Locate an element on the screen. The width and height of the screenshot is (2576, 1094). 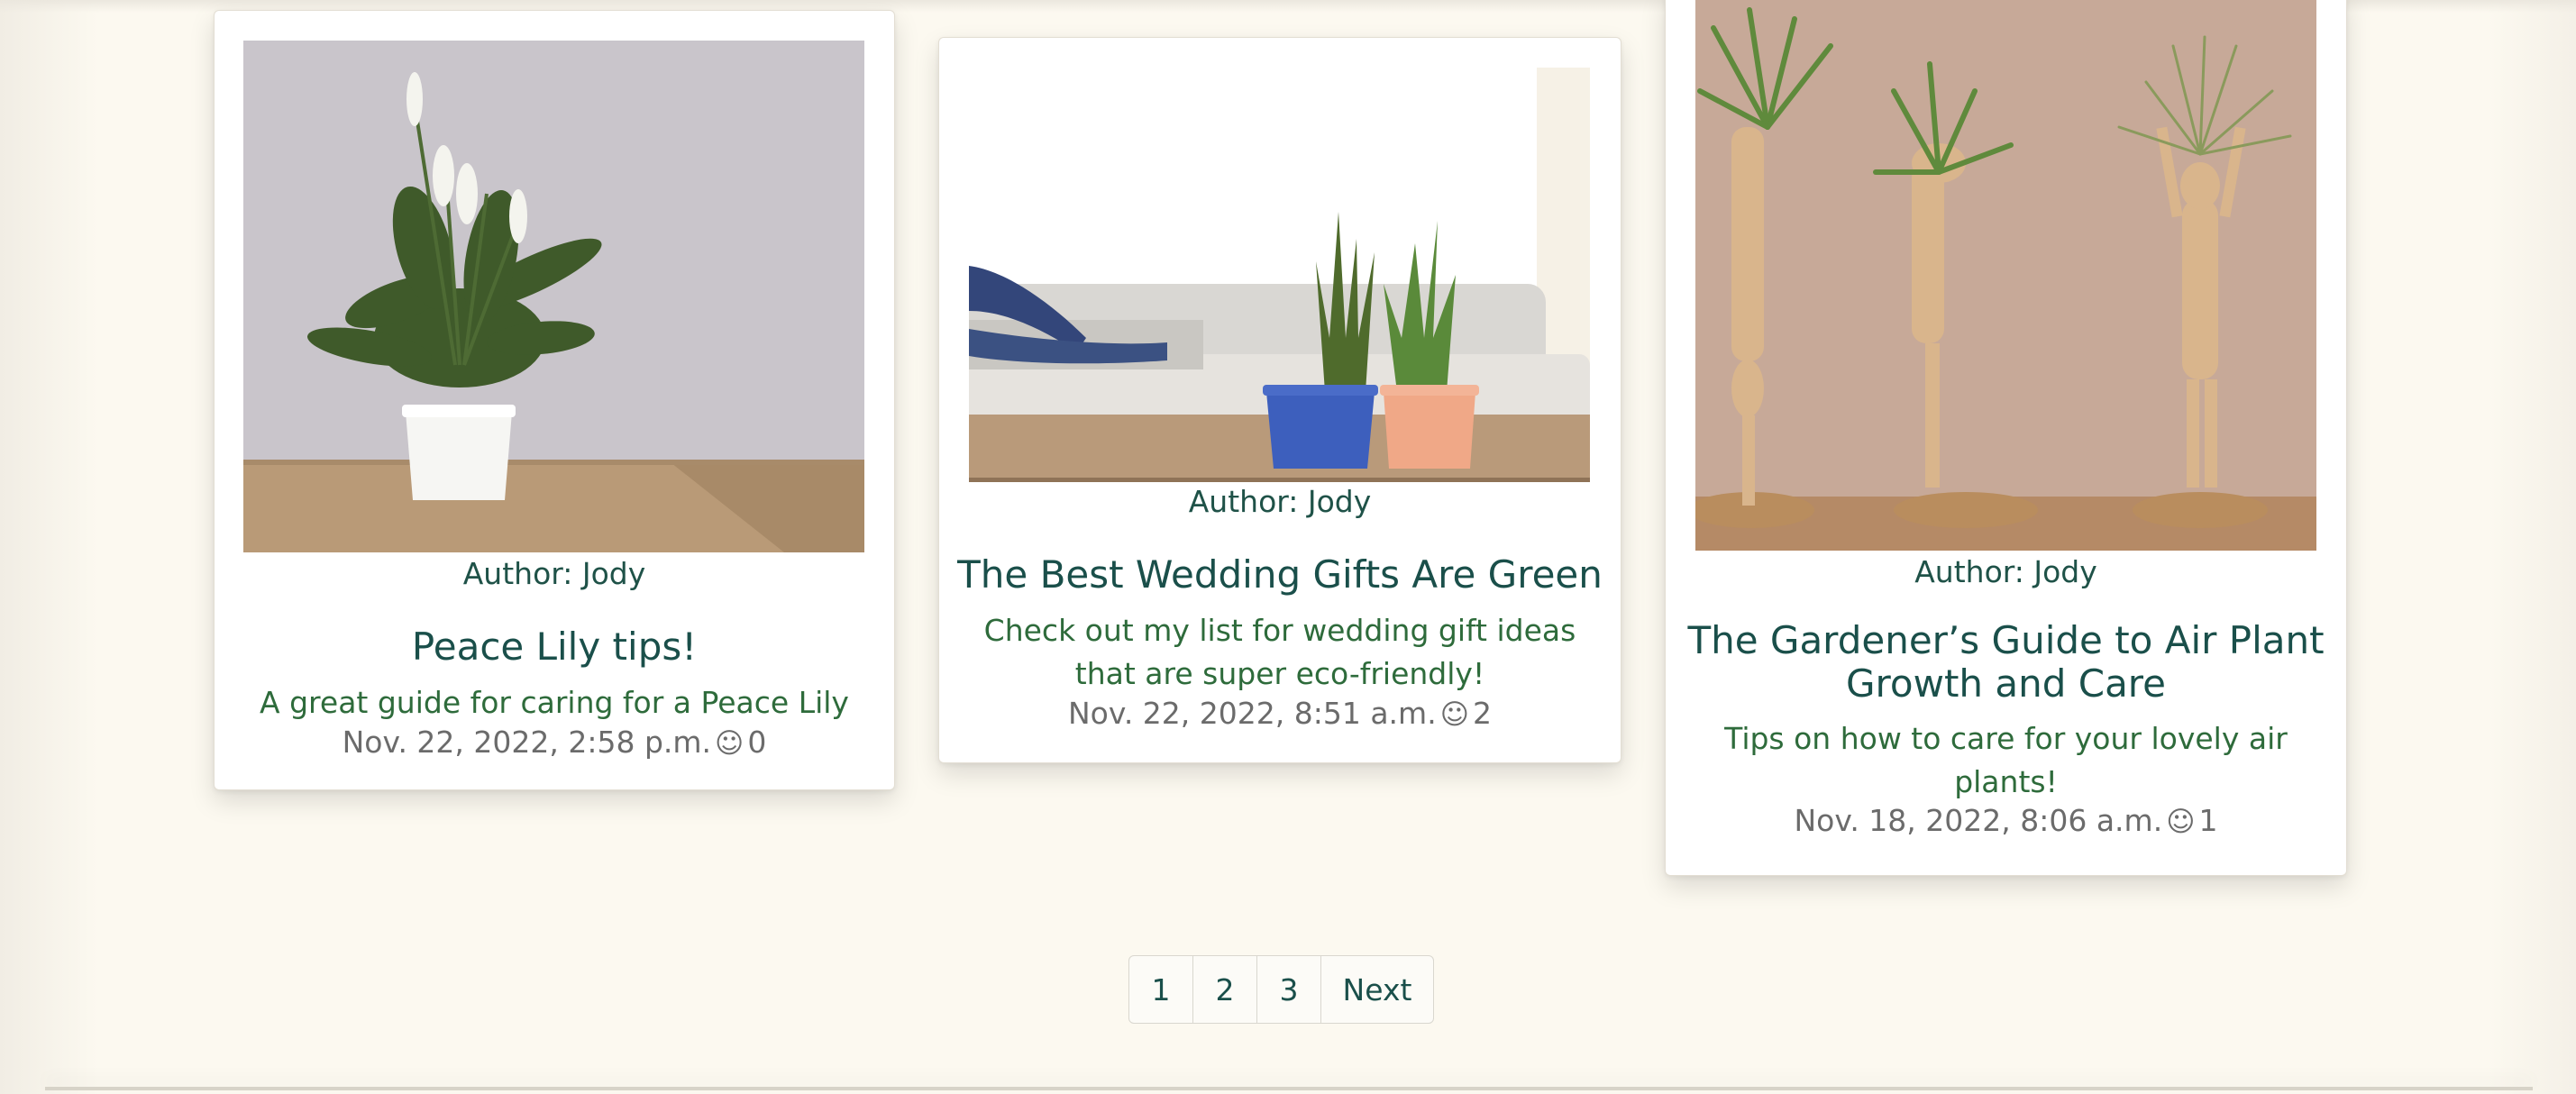
post-meta: Nov. 18, 2022, 8:06 a.m. ☺ 1 is located at coordinates (2006, 820).